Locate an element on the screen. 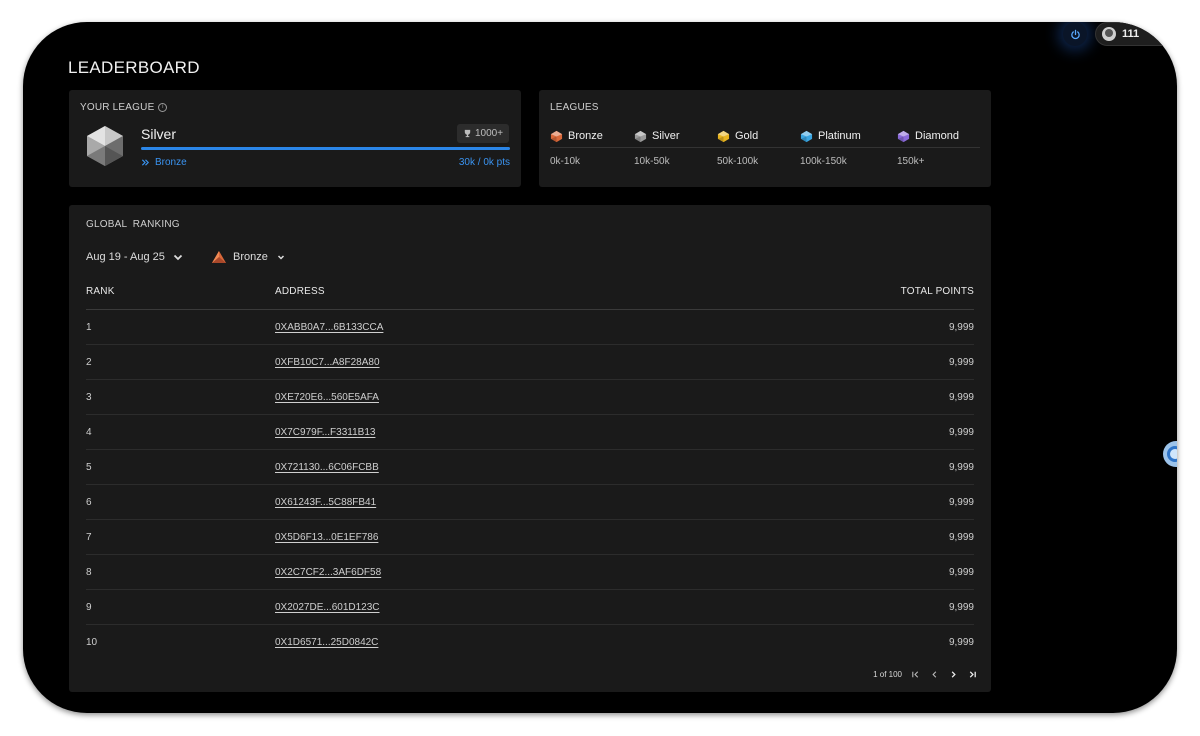 This screenshot has height=736, width=1200. league-name: Platinum is located at coordinates (839, 136).